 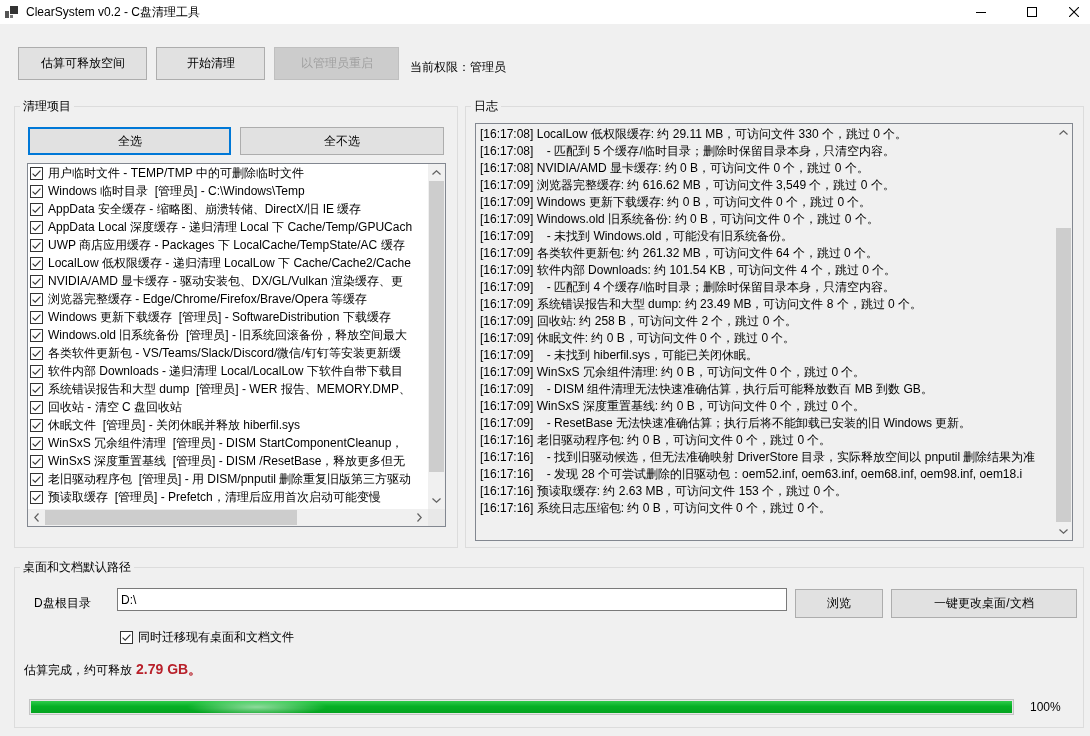 I want to click on browse-button: 浏览, so click(x=839, y=603).